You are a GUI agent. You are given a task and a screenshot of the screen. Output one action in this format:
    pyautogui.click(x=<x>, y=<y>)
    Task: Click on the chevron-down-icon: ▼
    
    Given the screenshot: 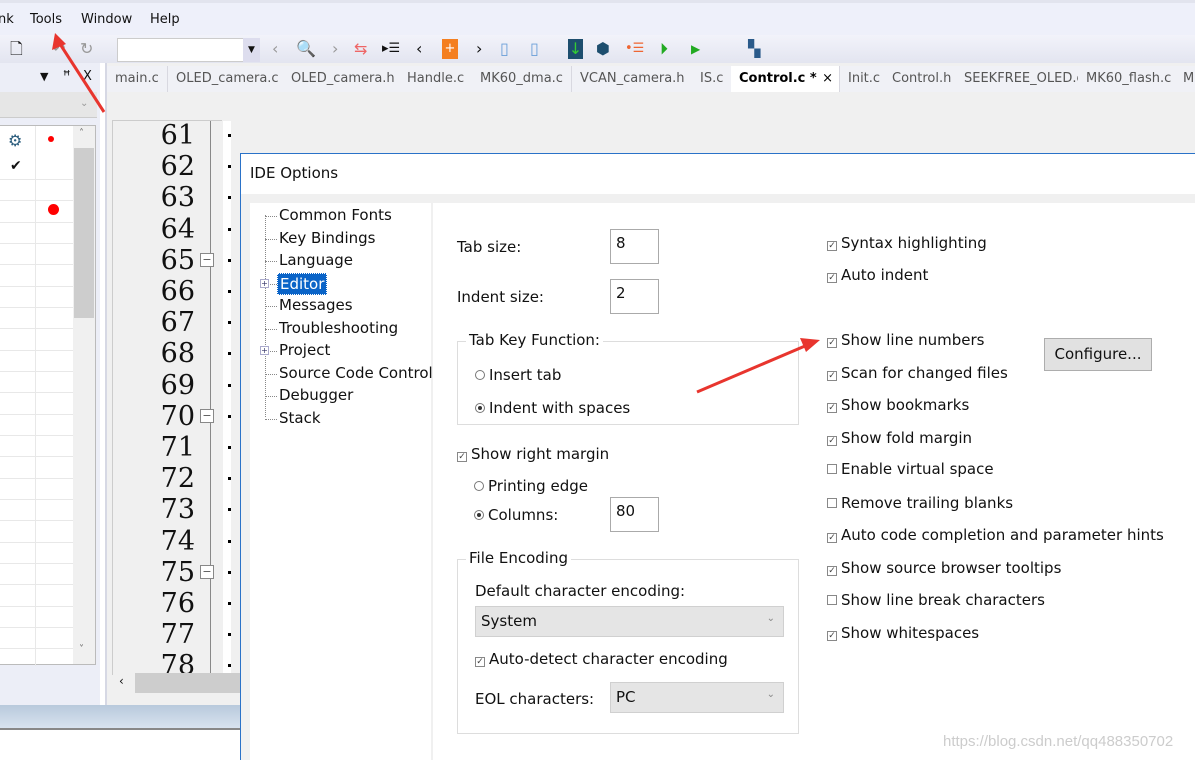 What is the action you would take?
    pyautogui.click(x=251, y=50)
    